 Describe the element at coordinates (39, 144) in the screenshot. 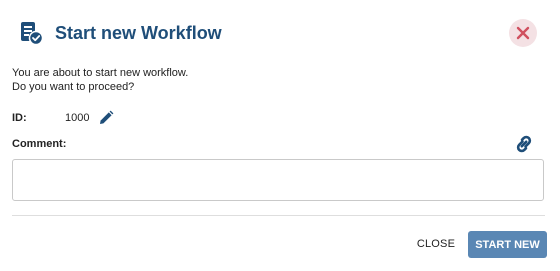

I see `comment-label: Comment:` at that location.